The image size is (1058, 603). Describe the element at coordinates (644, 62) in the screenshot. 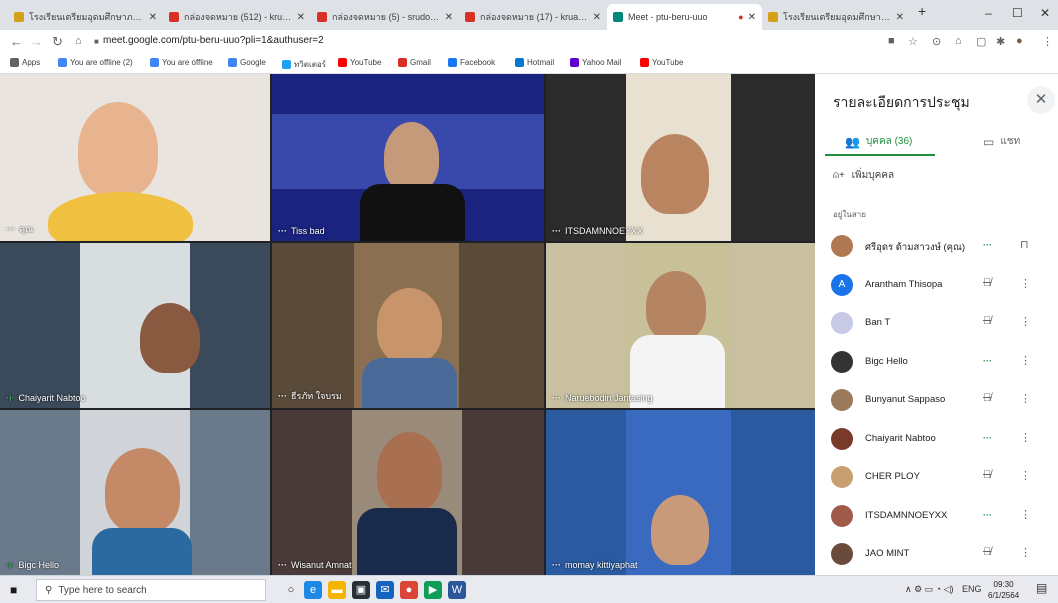

I see `youtube-icon` at that location.